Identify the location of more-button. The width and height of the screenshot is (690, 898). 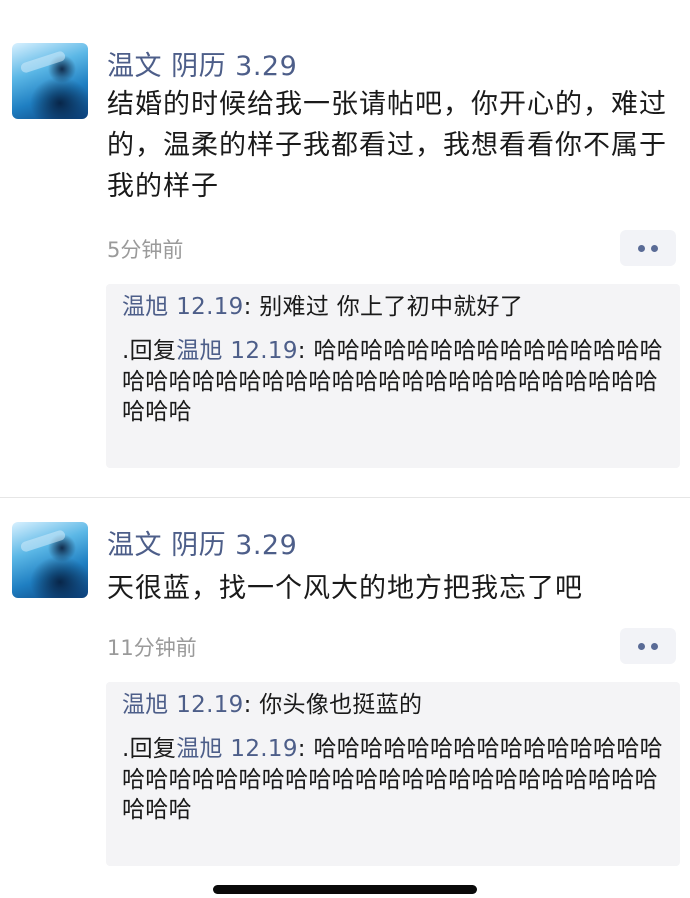
(648, 646).